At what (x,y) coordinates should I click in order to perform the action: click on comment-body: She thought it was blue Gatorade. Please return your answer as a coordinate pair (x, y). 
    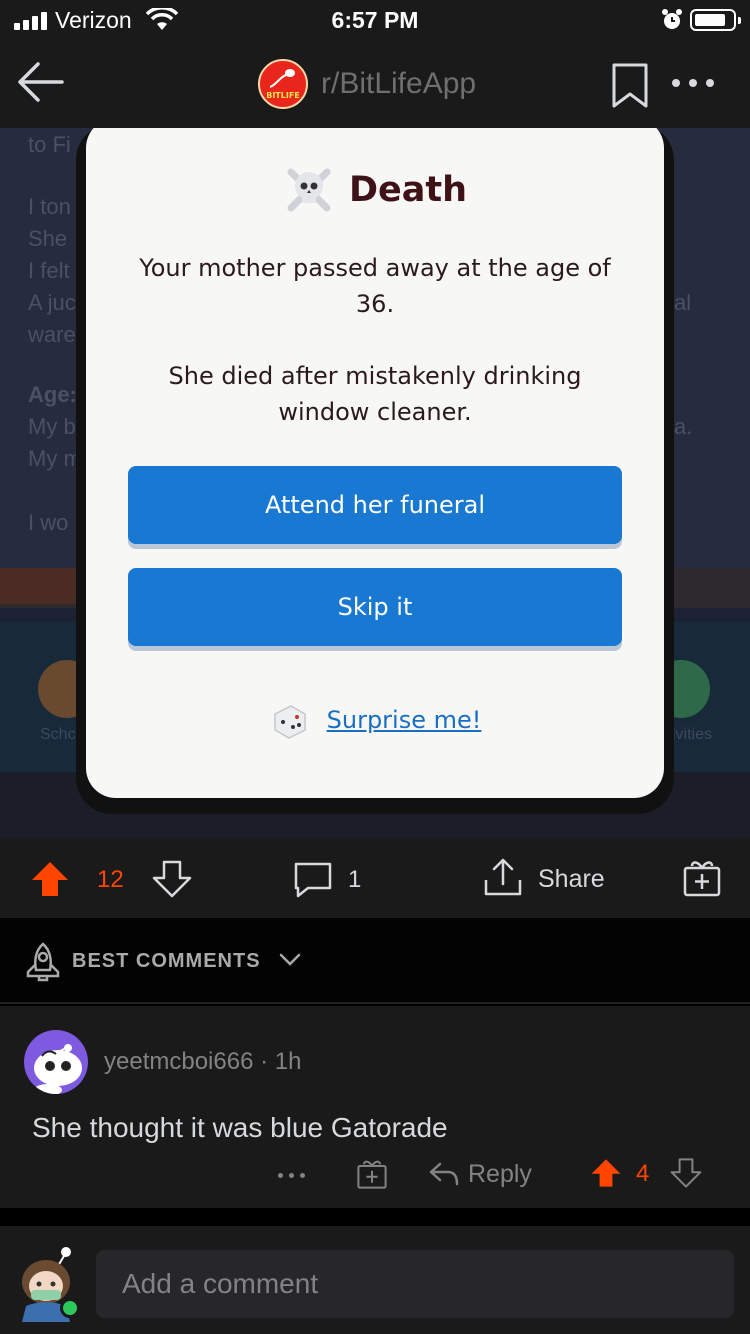
    Looking at the image, I should click on (240, 1127).